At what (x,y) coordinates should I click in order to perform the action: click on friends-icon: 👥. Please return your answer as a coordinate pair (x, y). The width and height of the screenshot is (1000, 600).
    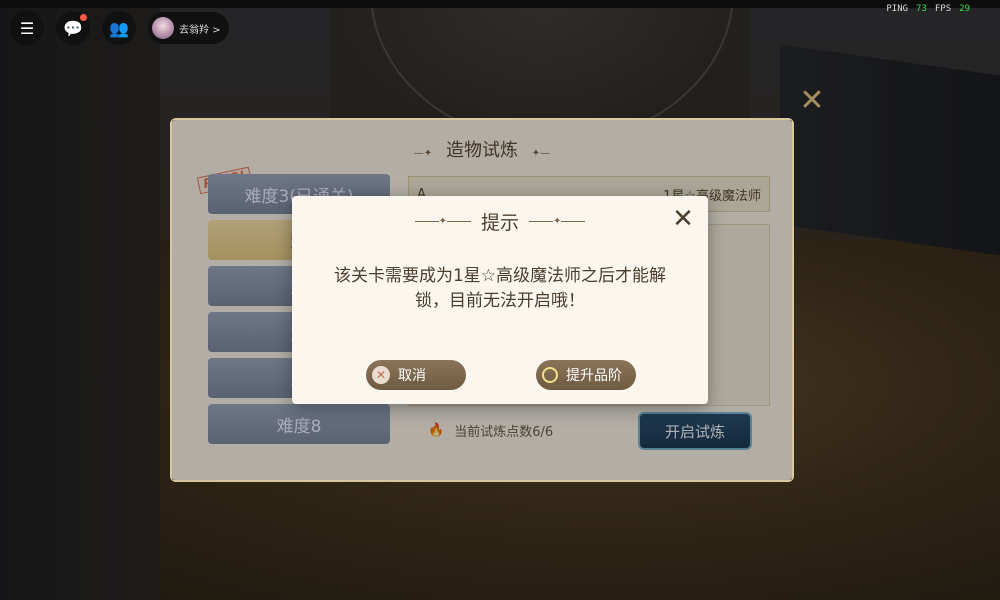
    Looking at the image, I should click on (119, 28).